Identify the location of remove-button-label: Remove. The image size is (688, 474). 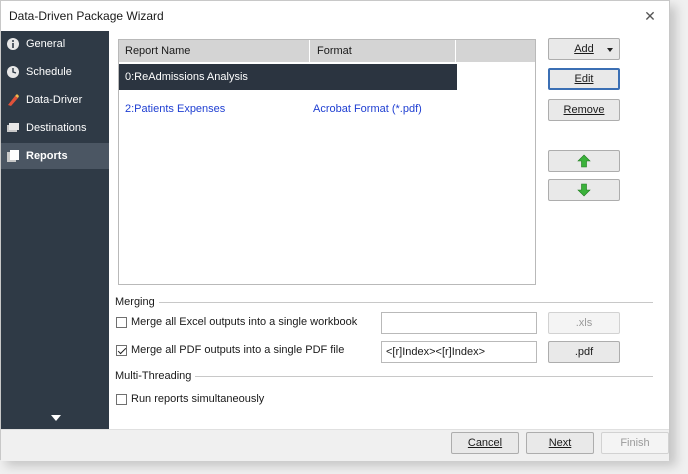
(584, 110).